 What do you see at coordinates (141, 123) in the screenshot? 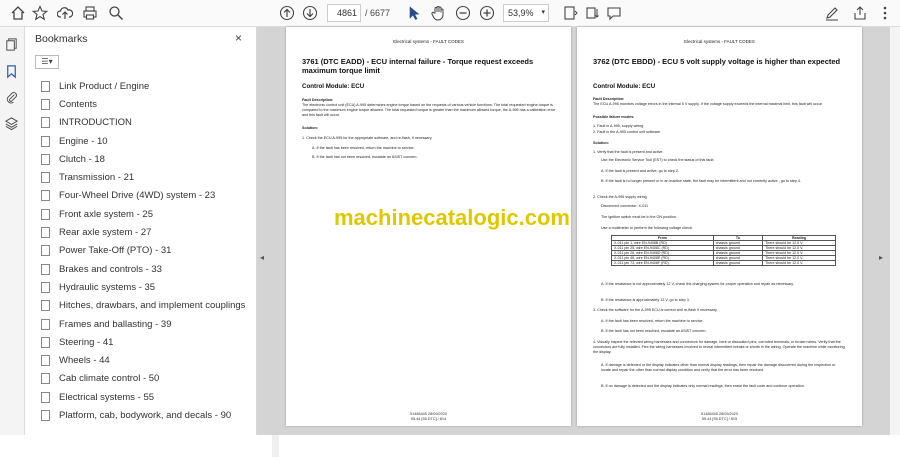
I see `bookmark-item: INTRODUCTION` at bounding box center [141, 123].